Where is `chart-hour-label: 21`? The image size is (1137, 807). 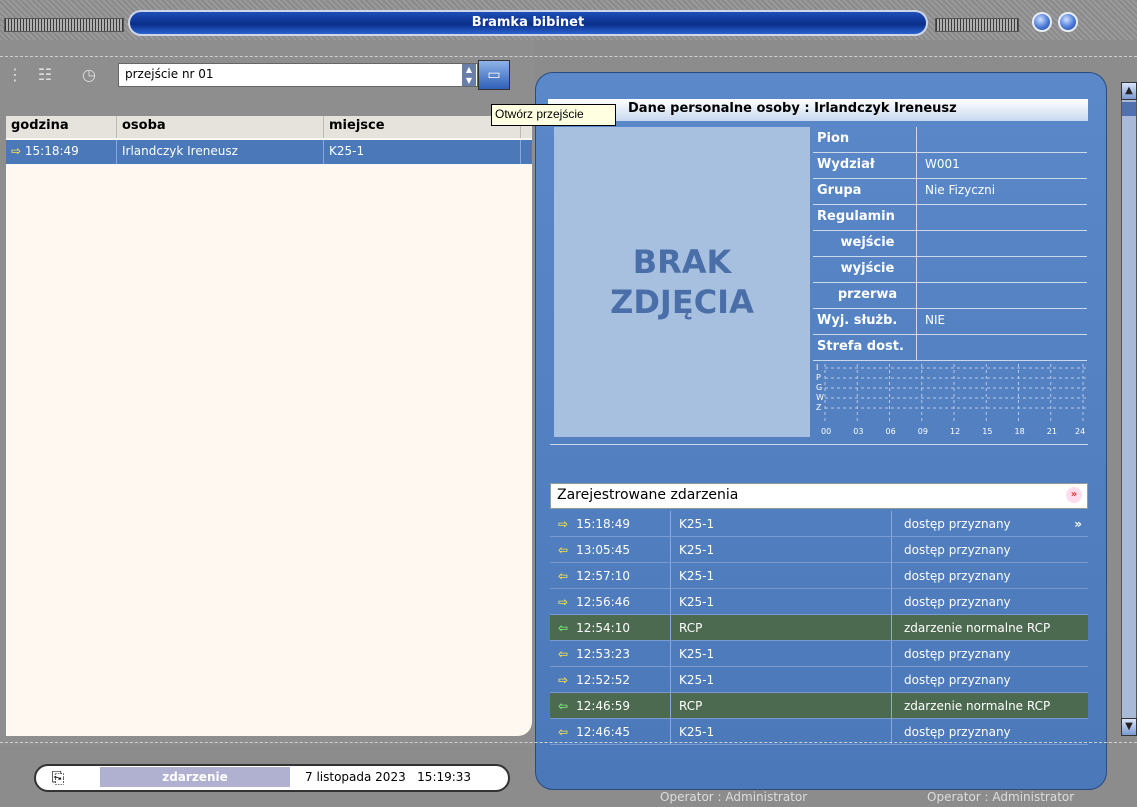
chart-hour-label: 21 is located at coordinates (1052, 431).